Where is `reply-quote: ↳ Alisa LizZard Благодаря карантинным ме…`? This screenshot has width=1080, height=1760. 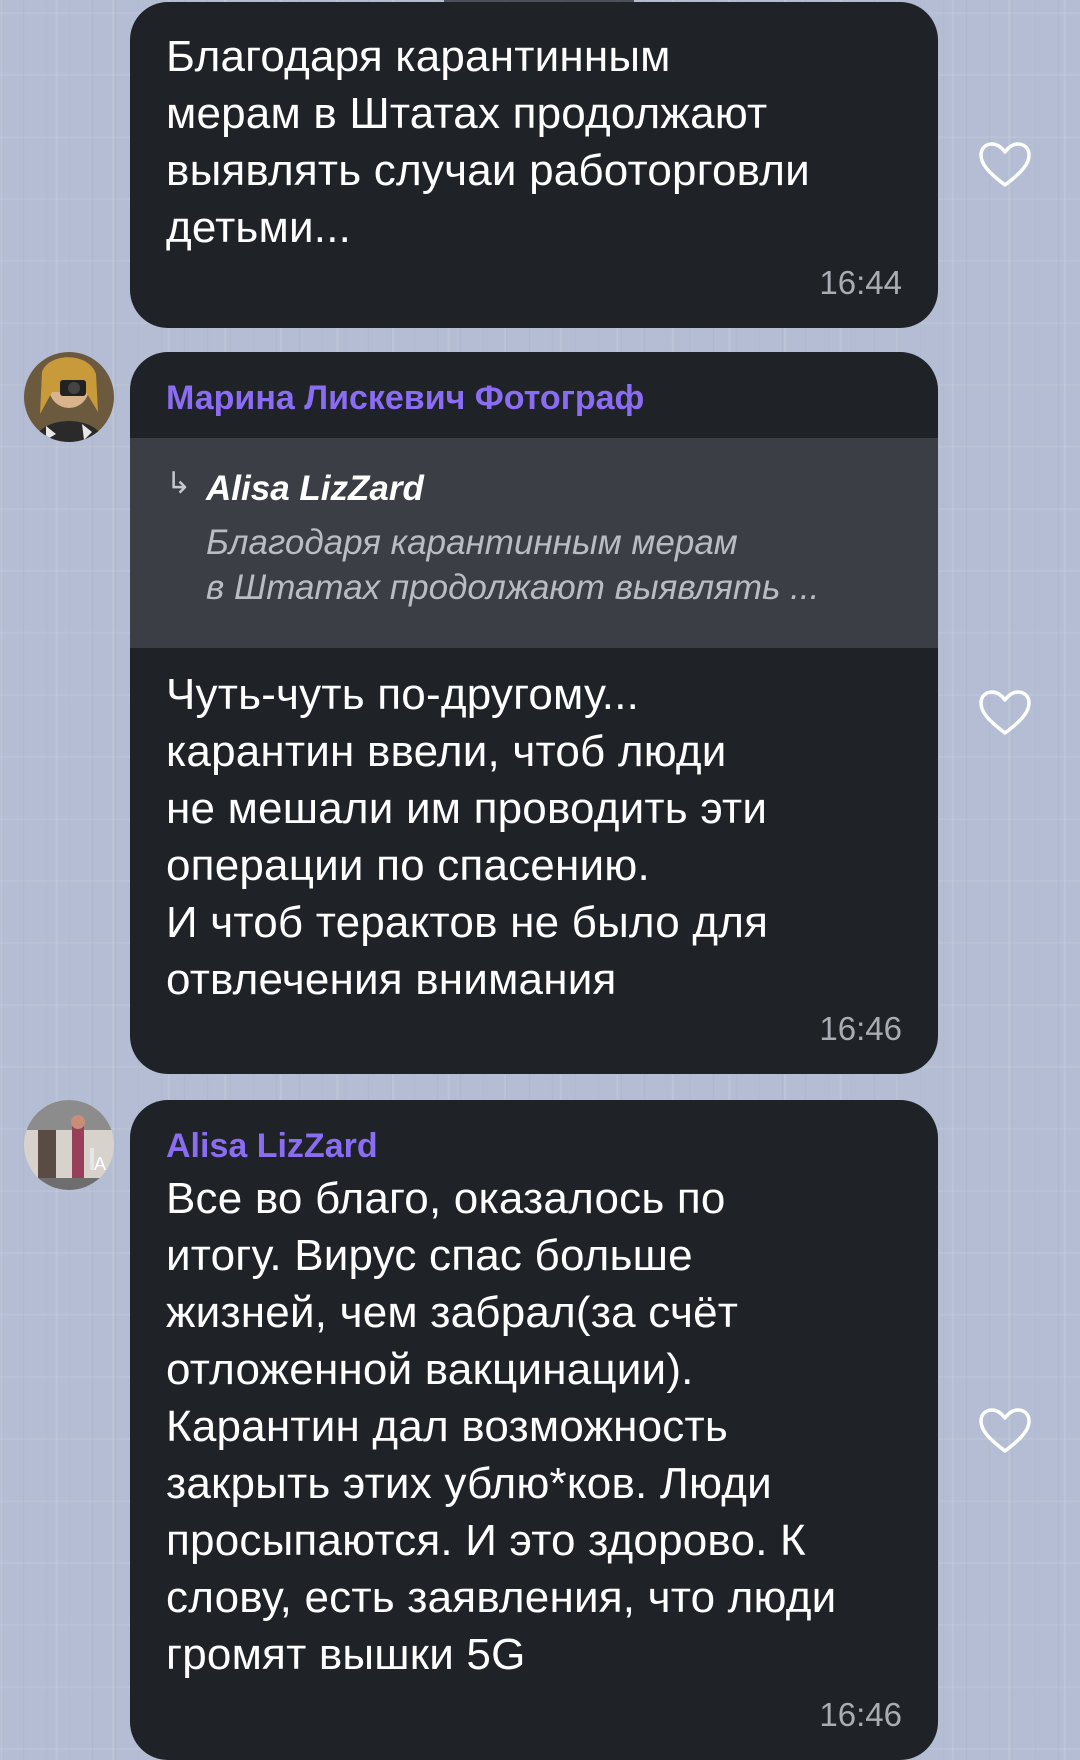
reply-quote: ↳ Alisa LizZard Благодаря карантинным ме… is located at coordinates (534, 543).